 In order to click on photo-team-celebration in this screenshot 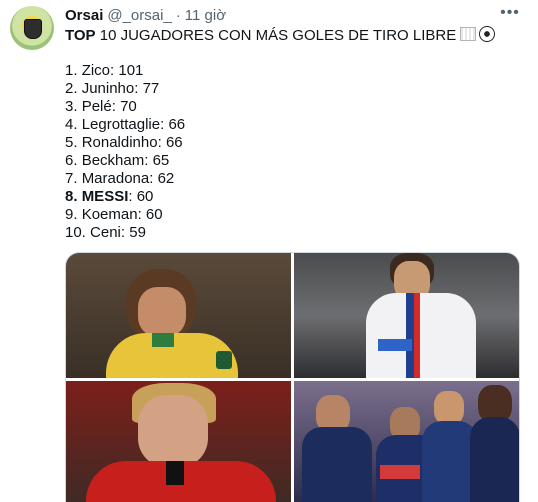, I will do `click(406, 441)`.